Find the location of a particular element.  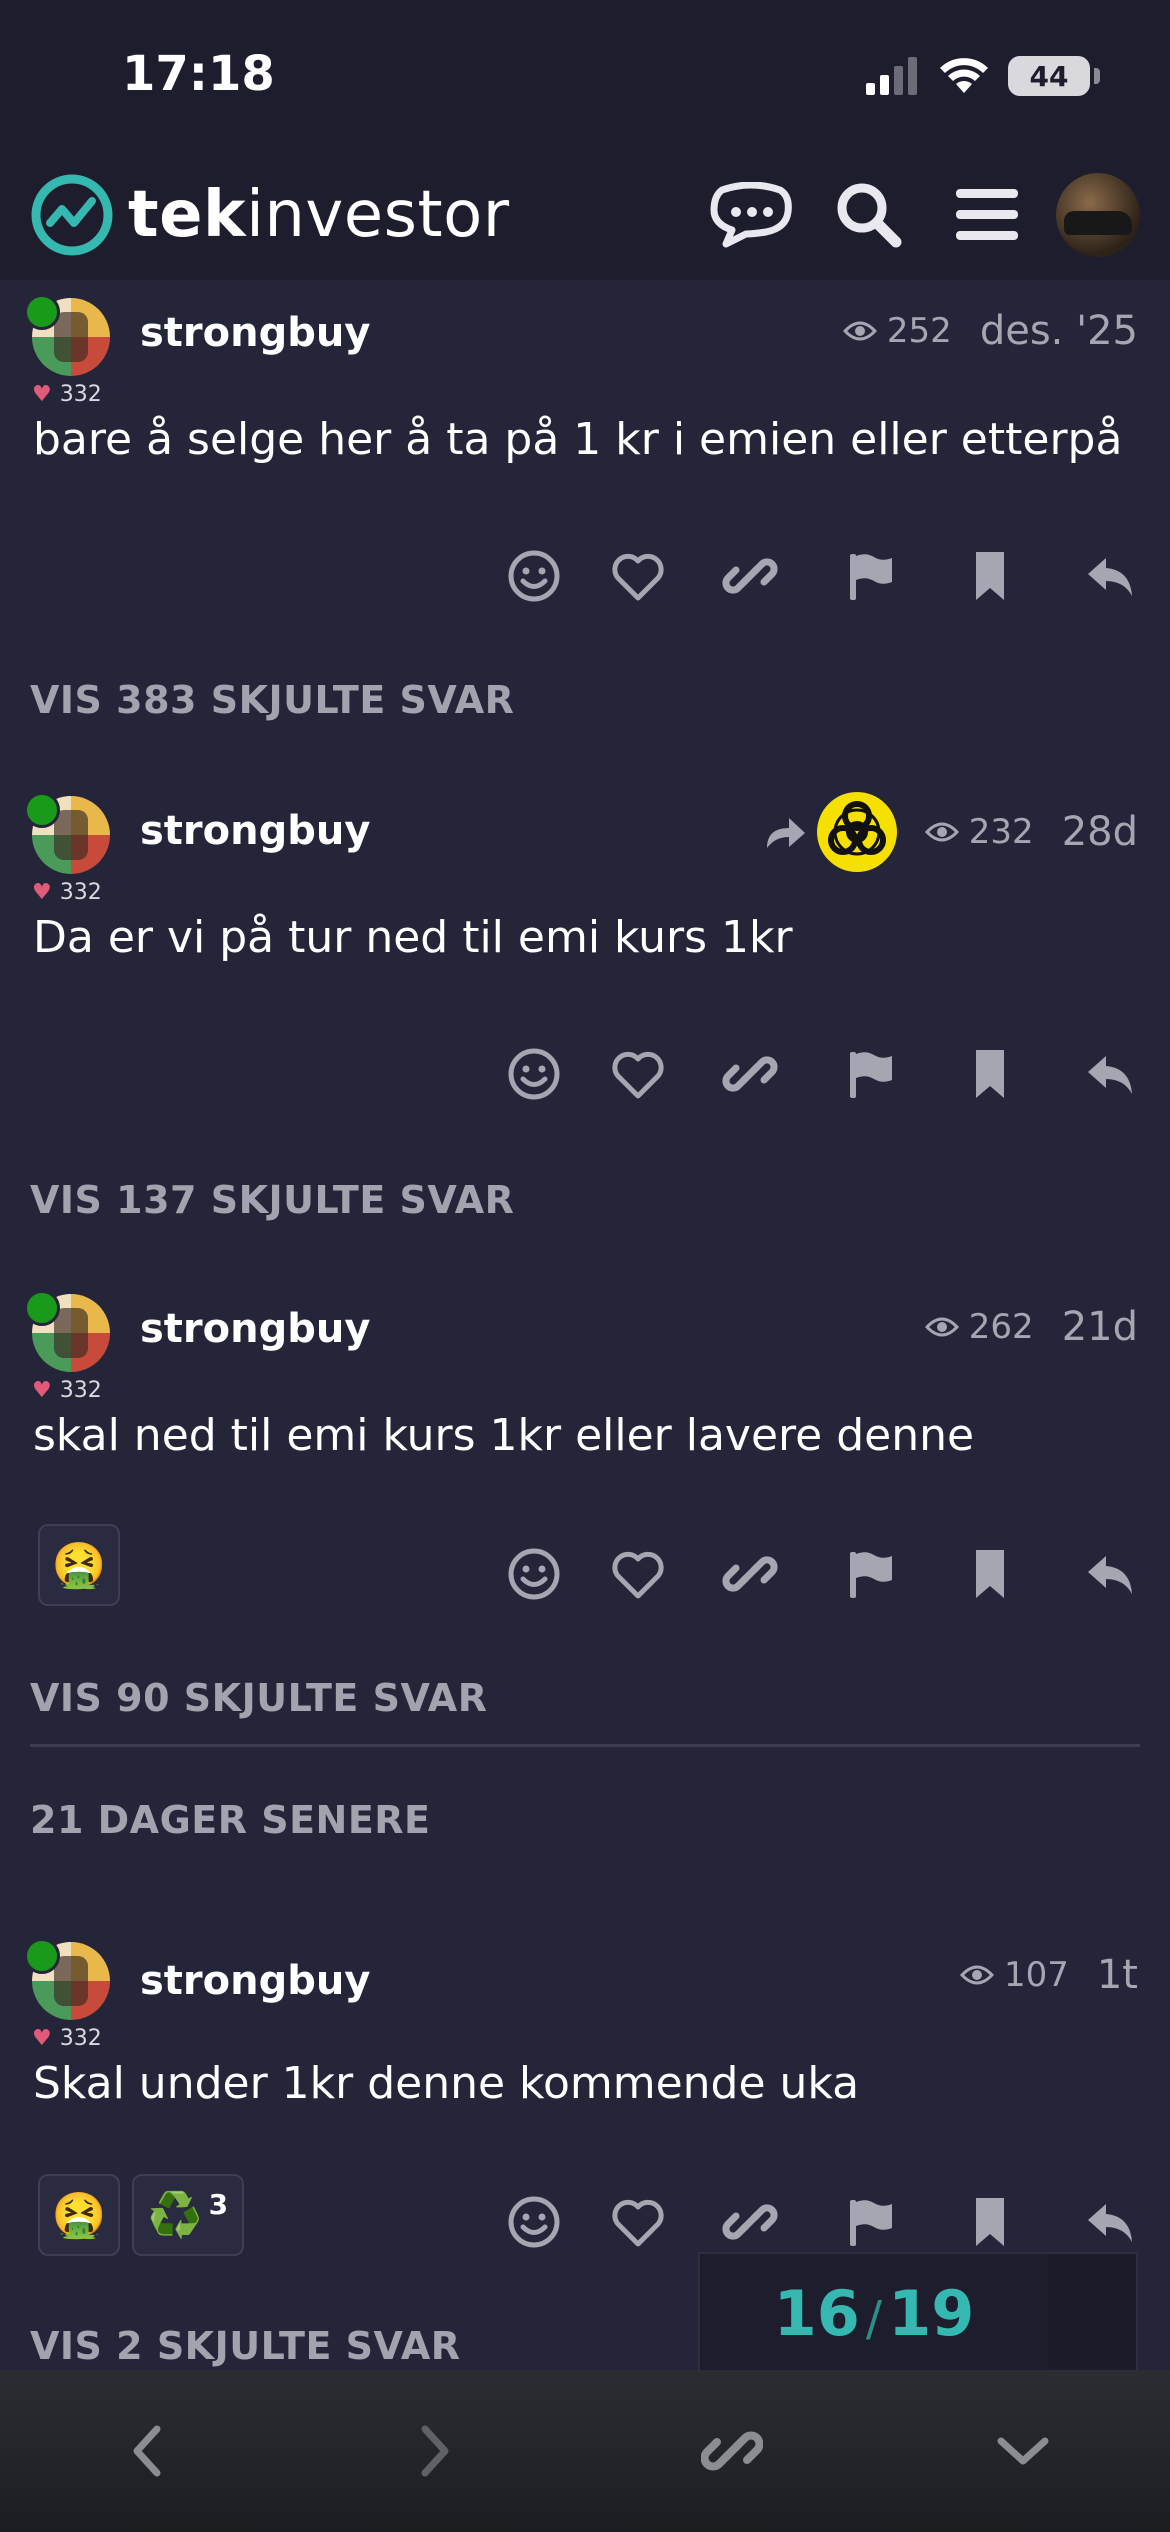

chevron-down-icon is located at coordinates (1023, 2451).